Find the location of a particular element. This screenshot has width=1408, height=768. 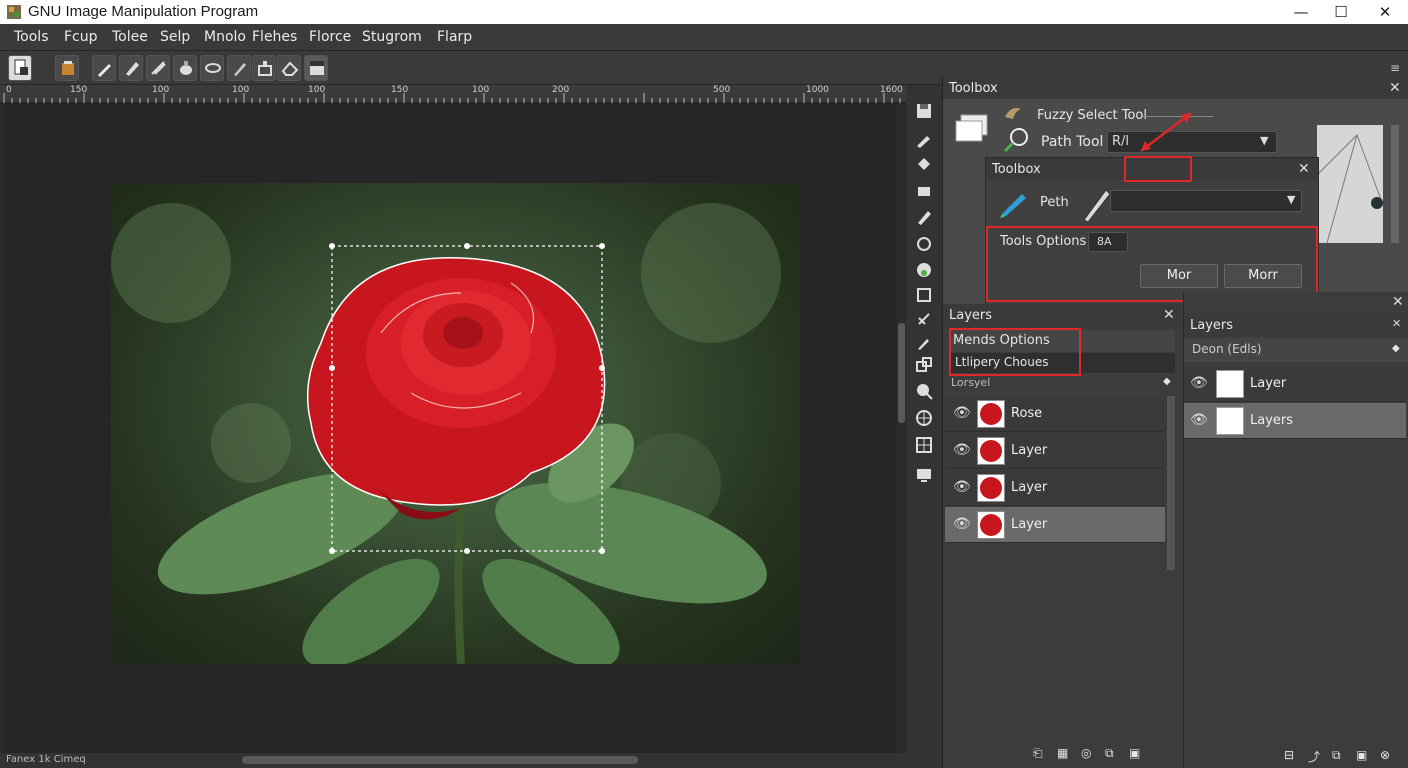

lasso-tool is located at coordinates (925, 245).